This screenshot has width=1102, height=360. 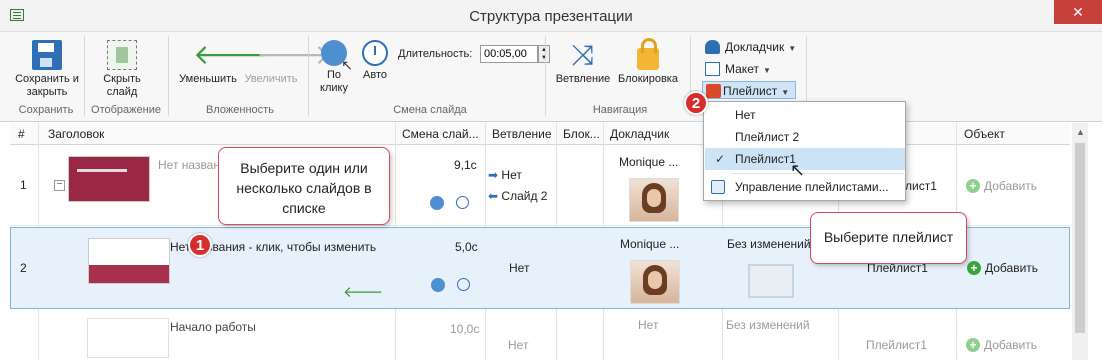 I want to click on col-header-object: Объект, so click(x=984, y=134).